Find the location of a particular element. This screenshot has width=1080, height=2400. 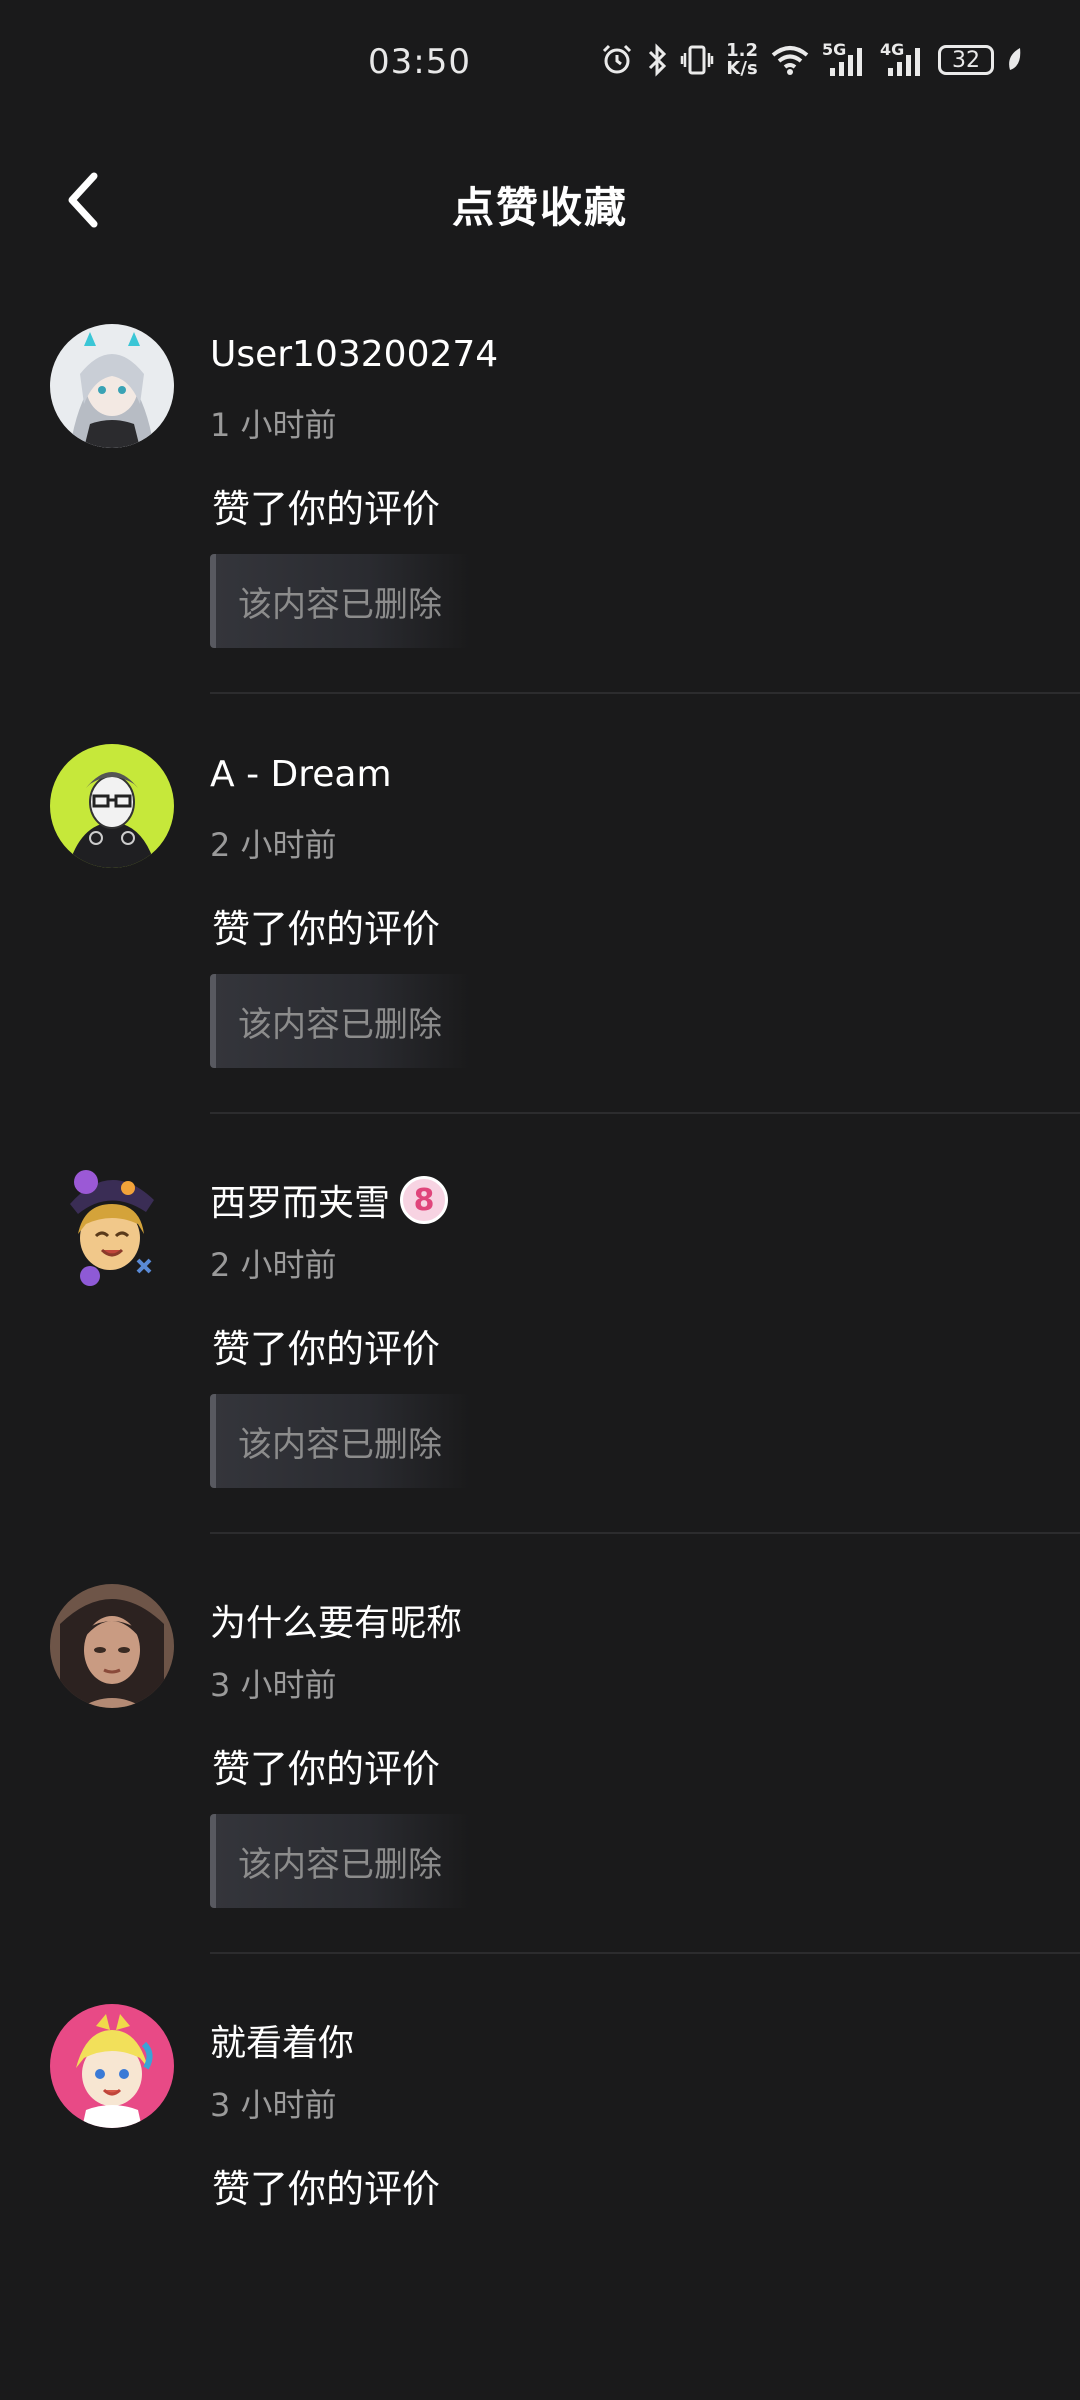

signal-4g: 4G is located at coordinates (903, 59).